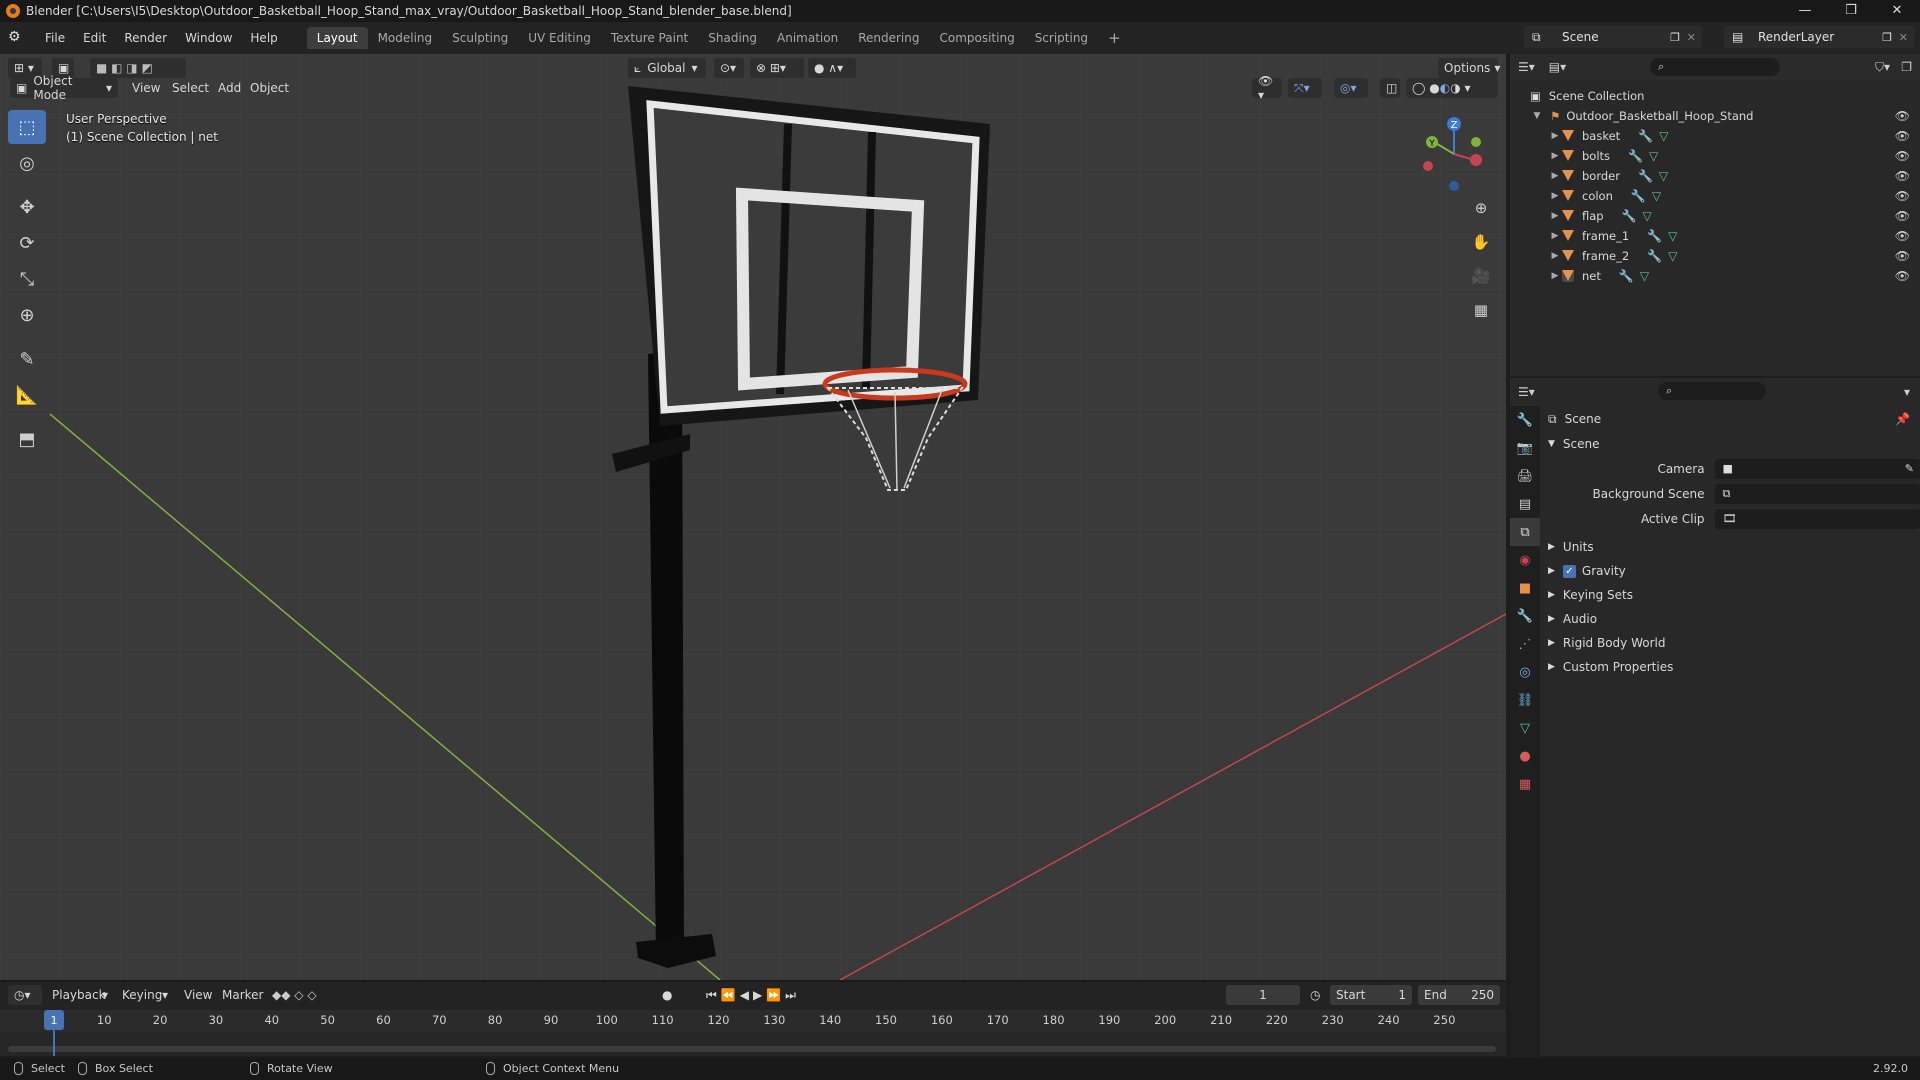  Describe the element at coordinates (1730, 547) in the screenshot. I see `panel-units: ▶ Units` at that location.